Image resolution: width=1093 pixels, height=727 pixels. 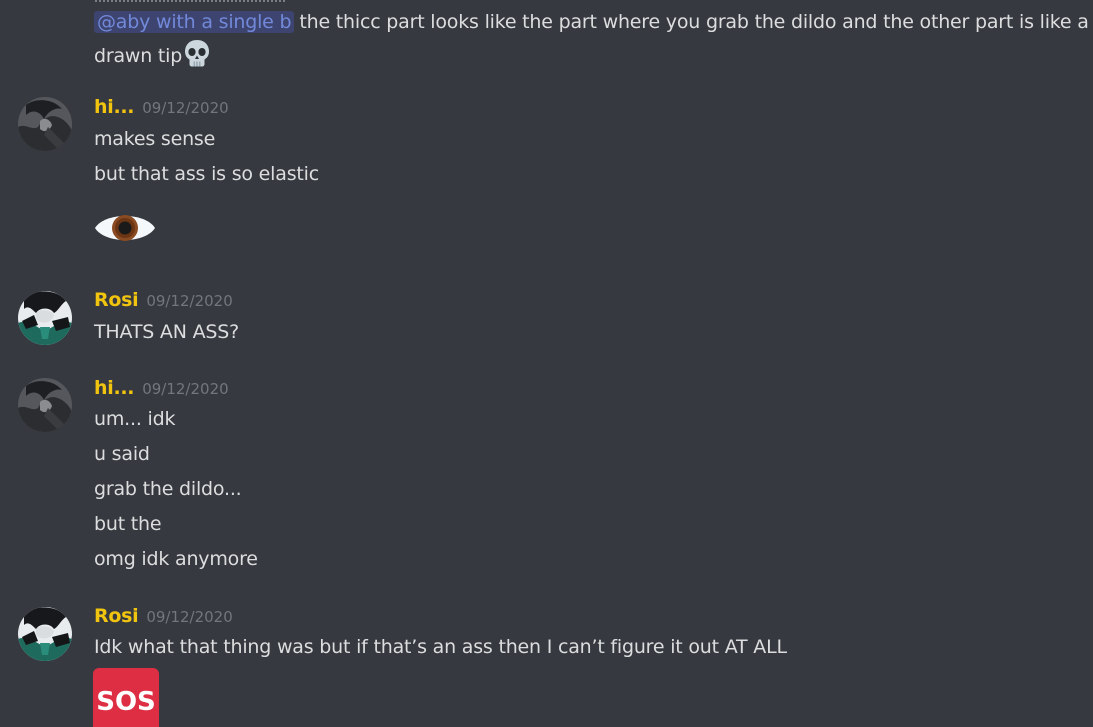 What do you see at coordinates (155, 139) in the screenshot?
I see `message-text: makes sense` at bounding box center [155, 139].